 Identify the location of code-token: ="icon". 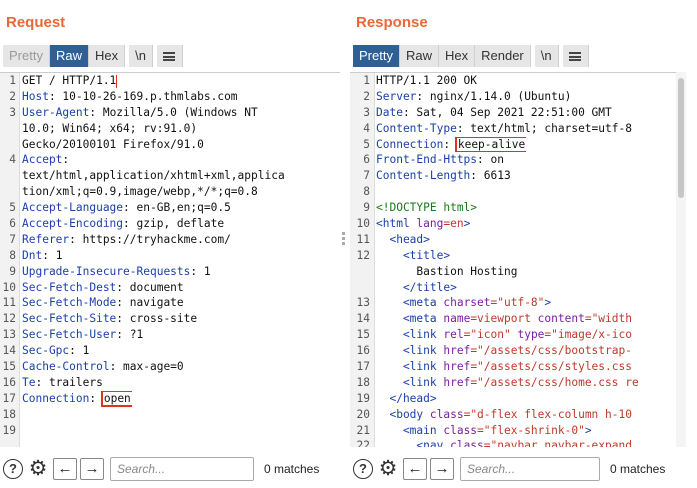
(490, 335).